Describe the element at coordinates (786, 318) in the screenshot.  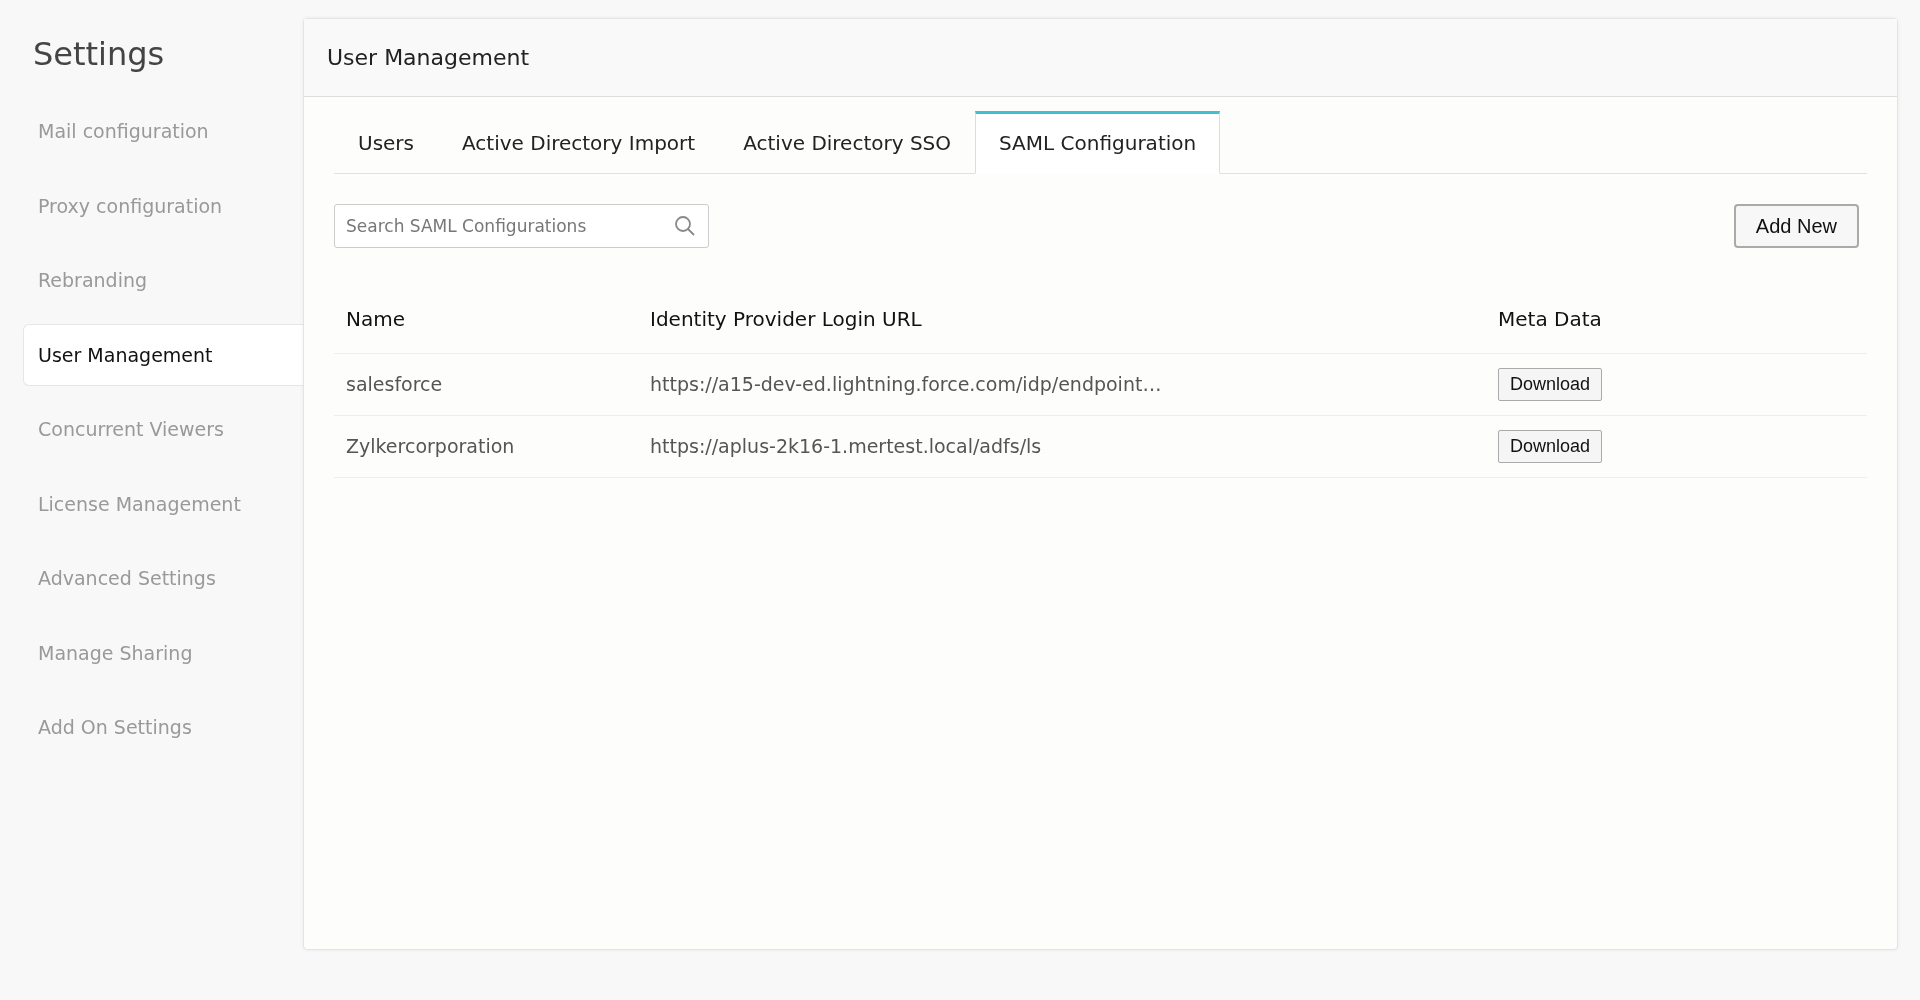
I see `column-header: Identity Provider Login URL` at that location.